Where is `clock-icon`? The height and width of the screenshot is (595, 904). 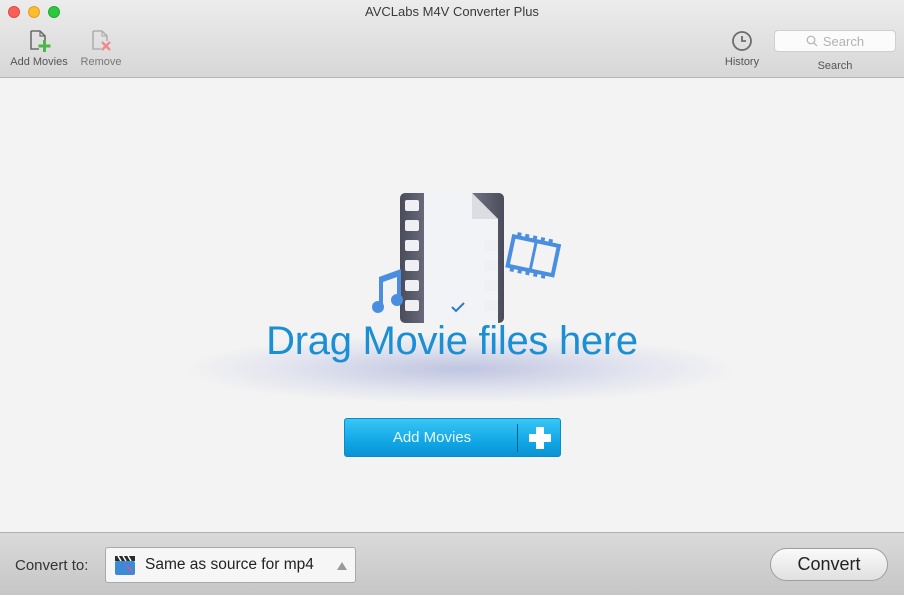
clock-icon is located at coordinates (742, 41).